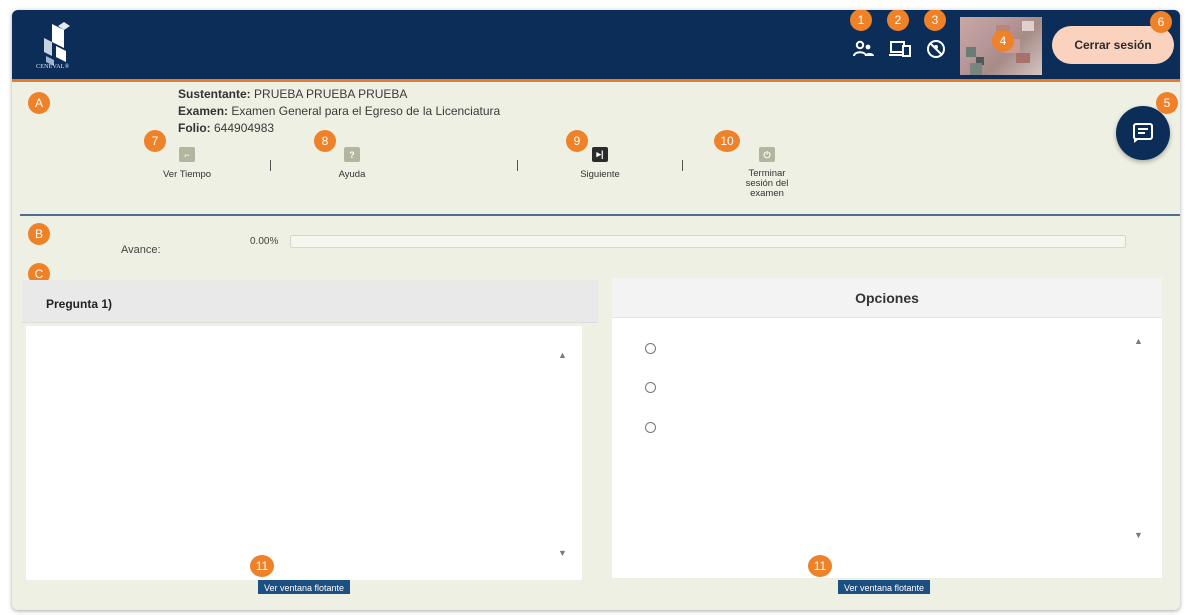 The width and height of the screenshot is (1186, 615). Describe the element at coordinates (600, 163) in the screenshot. I see `siguiente-button: ▸| Siguiente` at that location.